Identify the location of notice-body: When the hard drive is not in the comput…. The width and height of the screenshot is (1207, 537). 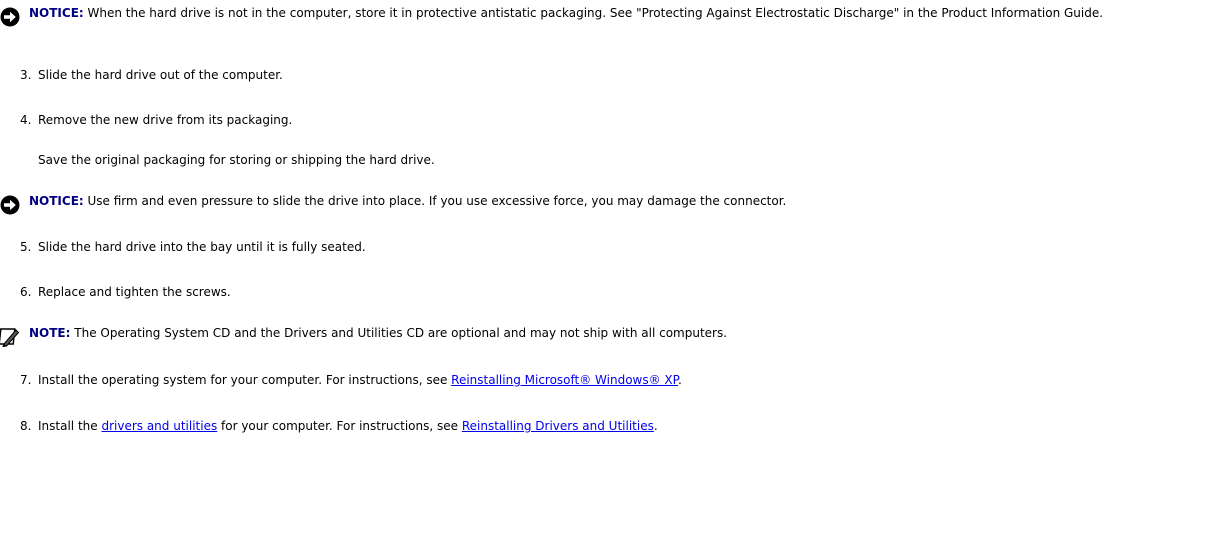
(593, 13).